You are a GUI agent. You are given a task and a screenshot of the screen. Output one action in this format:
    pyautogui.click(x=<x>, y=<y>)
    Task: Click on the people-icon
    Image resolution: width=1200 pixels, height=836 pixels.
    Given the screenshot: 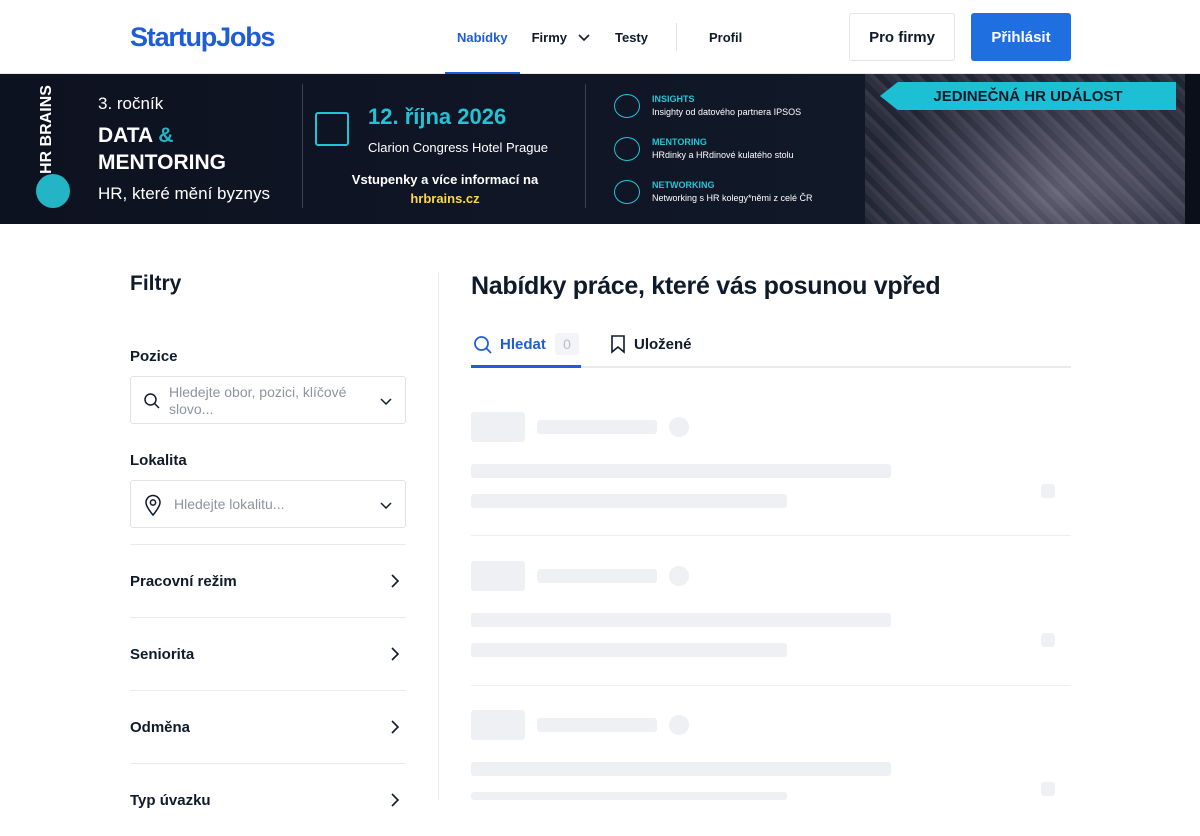 What is the action you would take?
    pyautogui.click(x=627, y=149)
    